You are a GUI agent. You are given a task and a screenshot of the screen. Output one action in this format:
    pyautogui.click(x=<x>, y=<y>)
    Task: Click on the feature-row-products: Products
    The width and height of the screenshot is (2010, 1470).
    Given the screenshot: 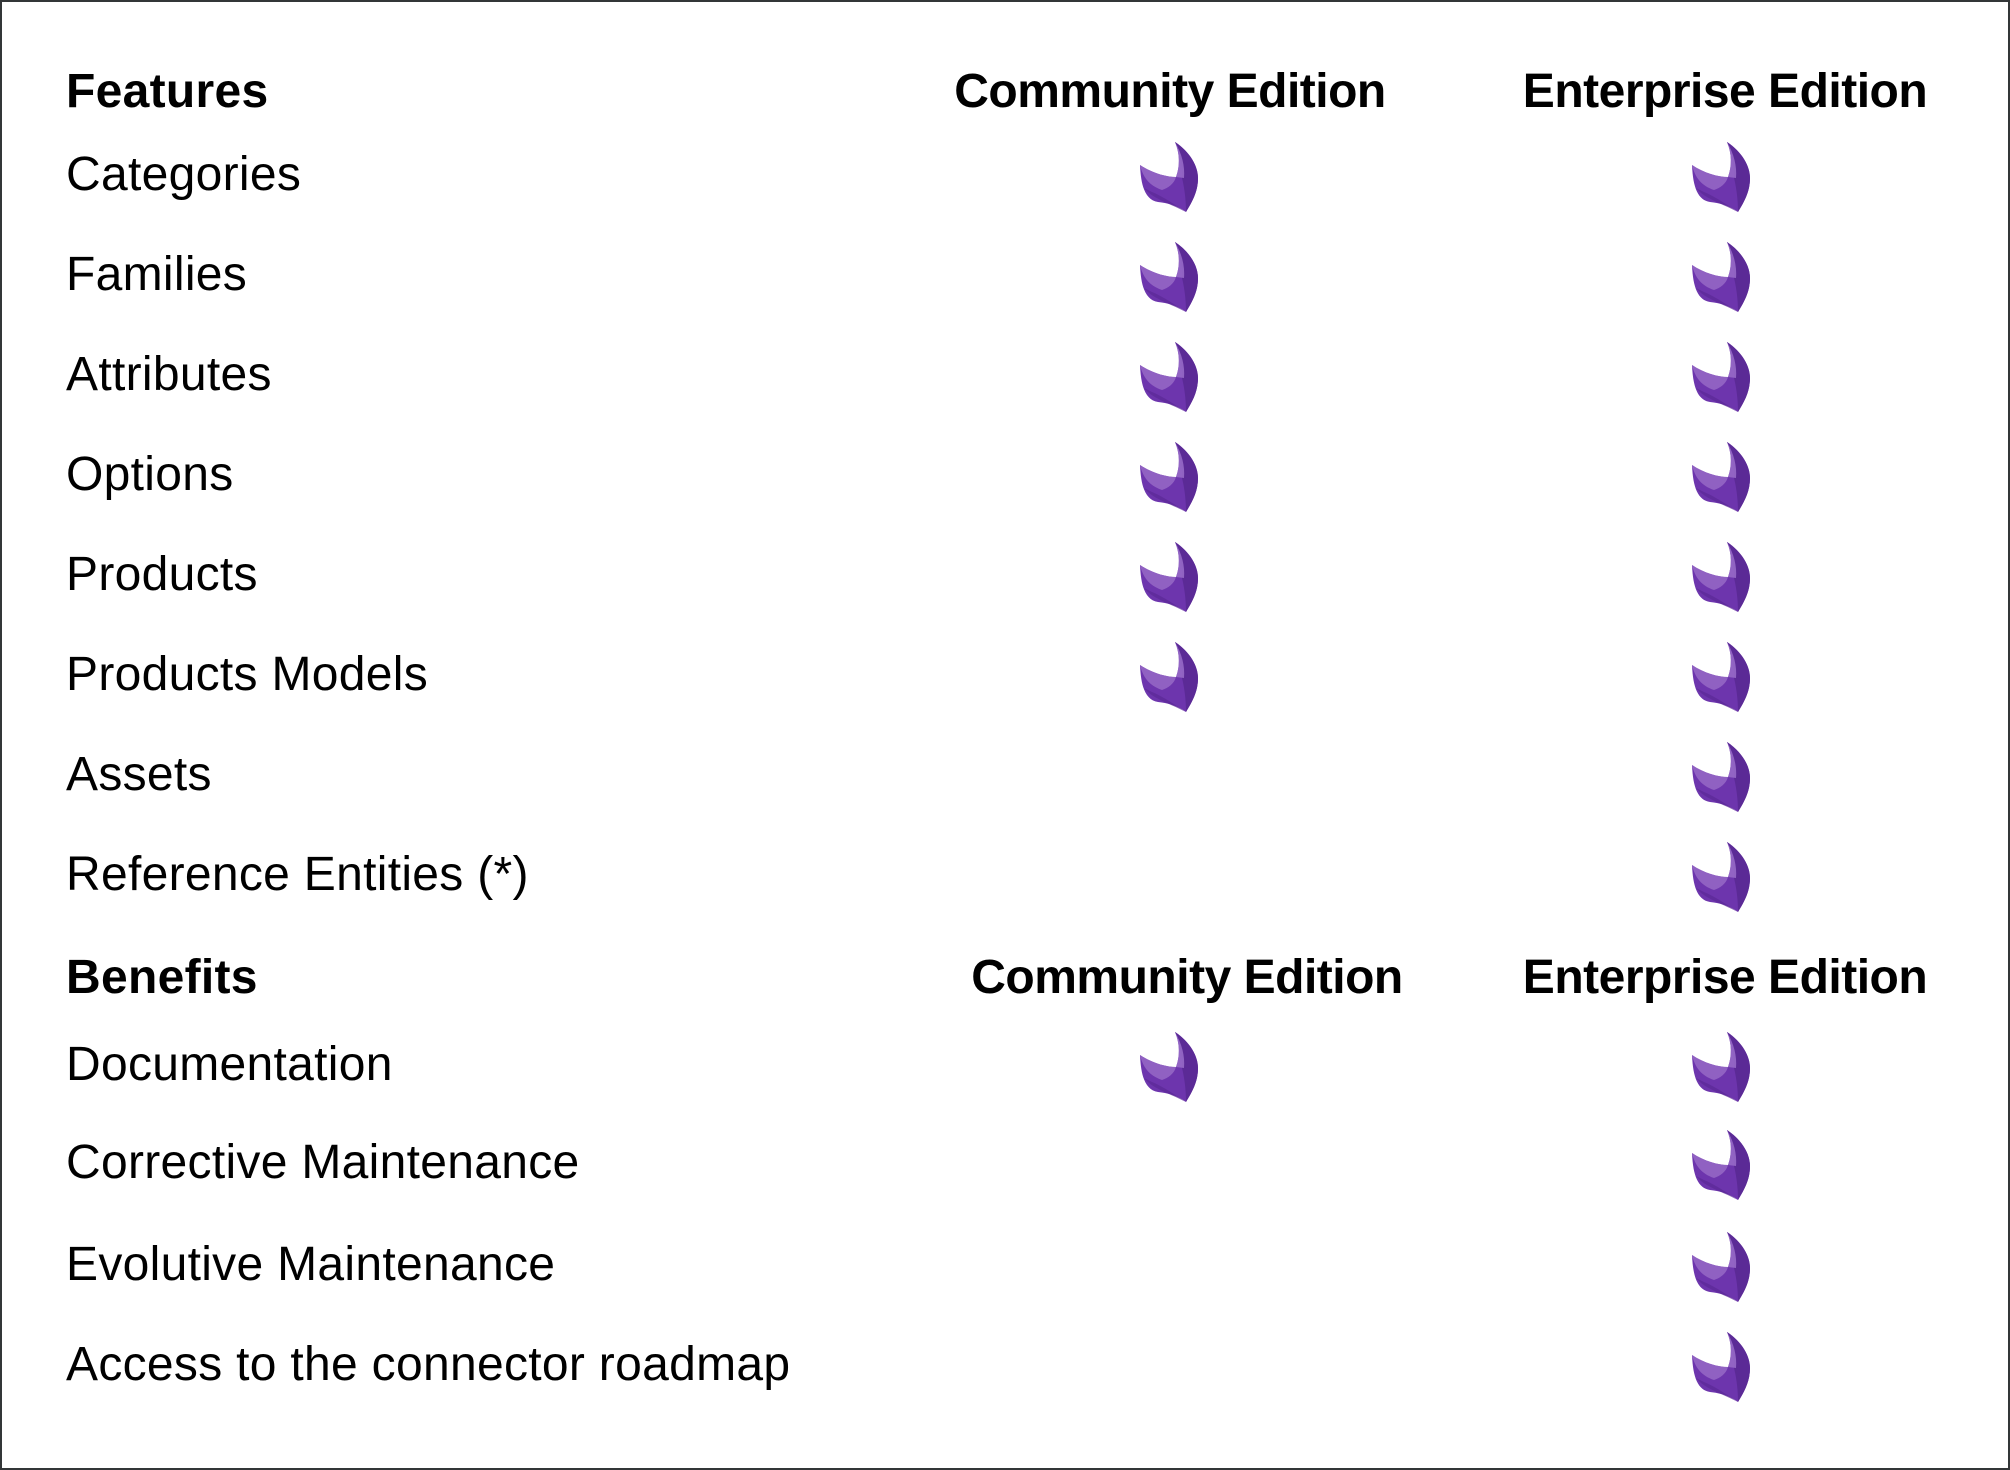 What is the action you would take?
    pyautogui.click(x=1005, y=575)
    